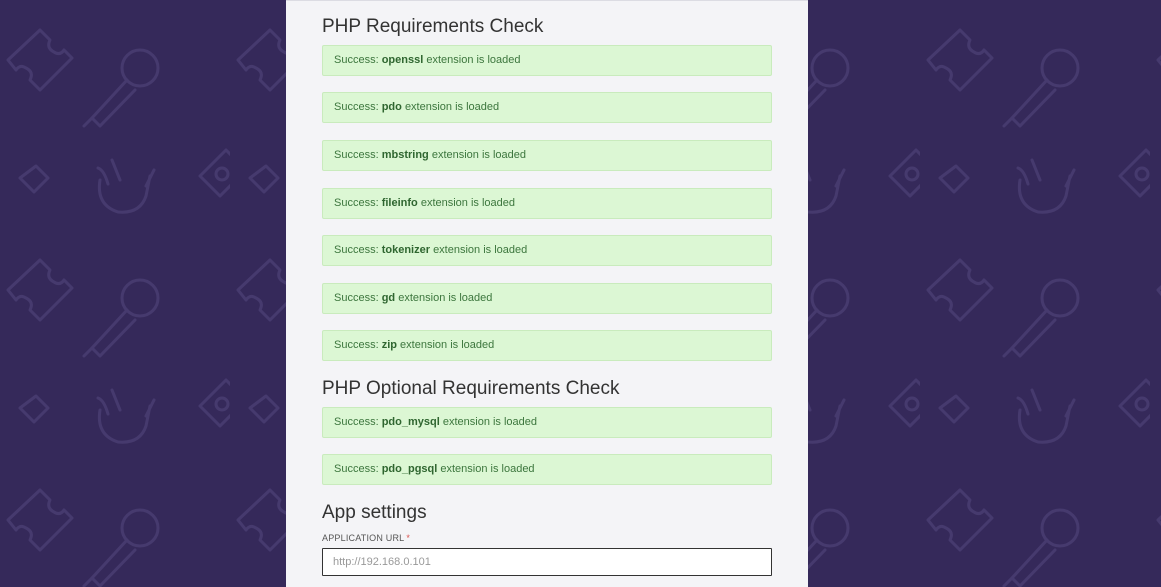 This screenshot has width=1161, height=587. What do you see at coordinates (410, 422) in the screenshot?
I see `extension-name: pdo_mysql` at bounding box center [410, 422].